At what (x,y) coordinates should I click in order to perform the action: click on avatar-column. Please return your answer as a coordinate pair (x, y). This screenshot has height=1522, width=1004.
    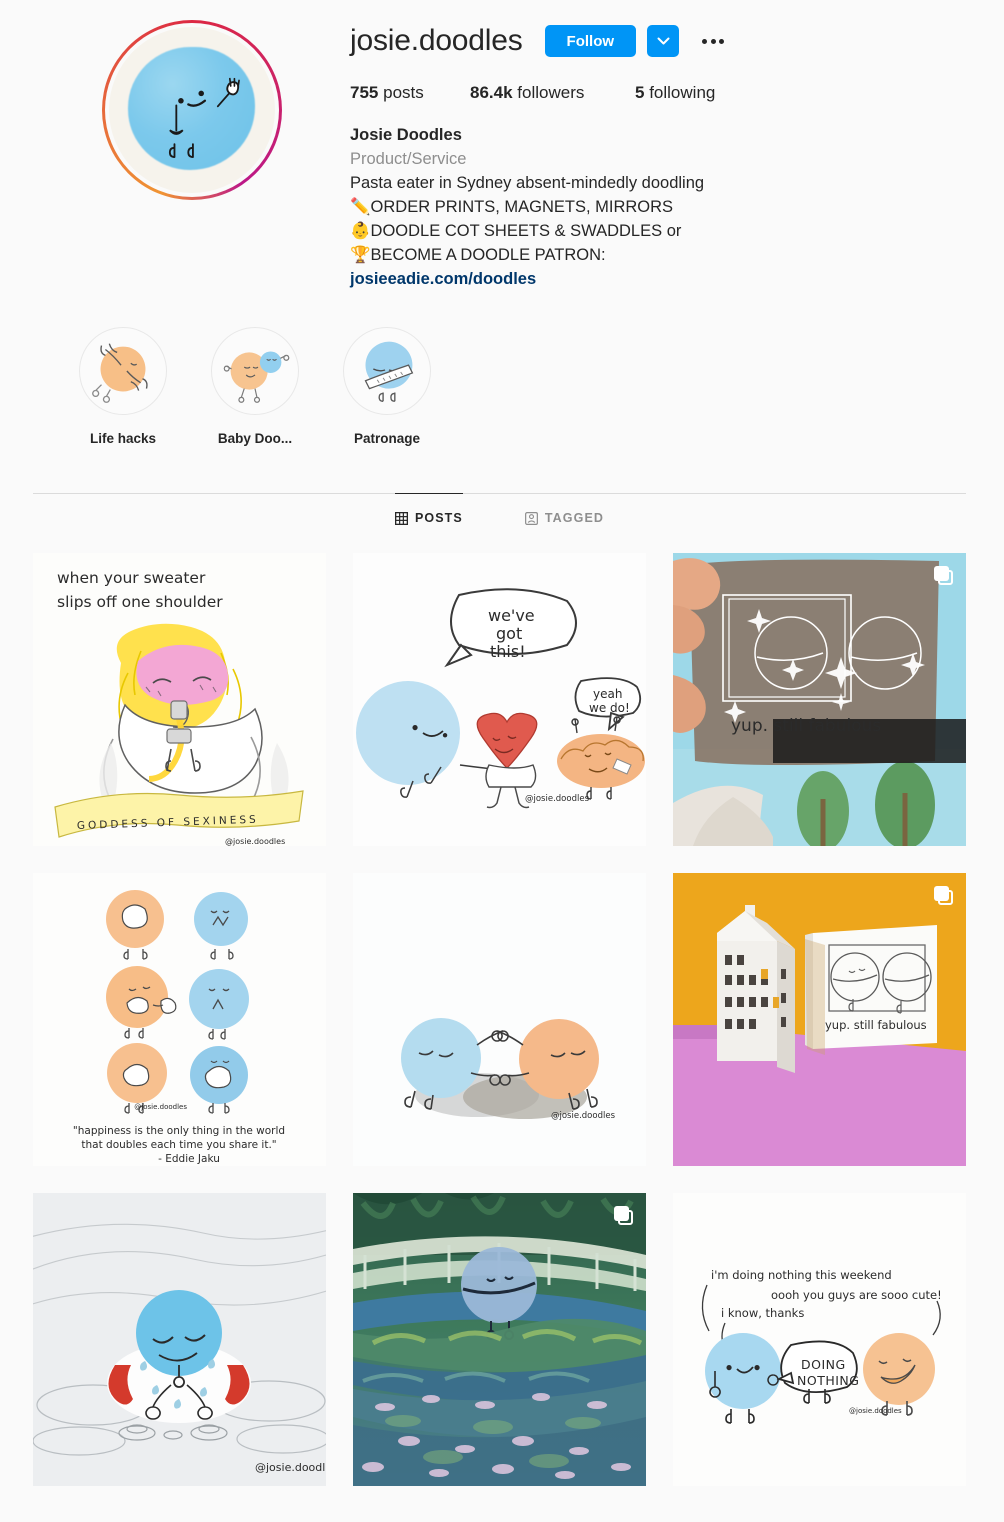
    Looking at the image, I should click on (191, 153).